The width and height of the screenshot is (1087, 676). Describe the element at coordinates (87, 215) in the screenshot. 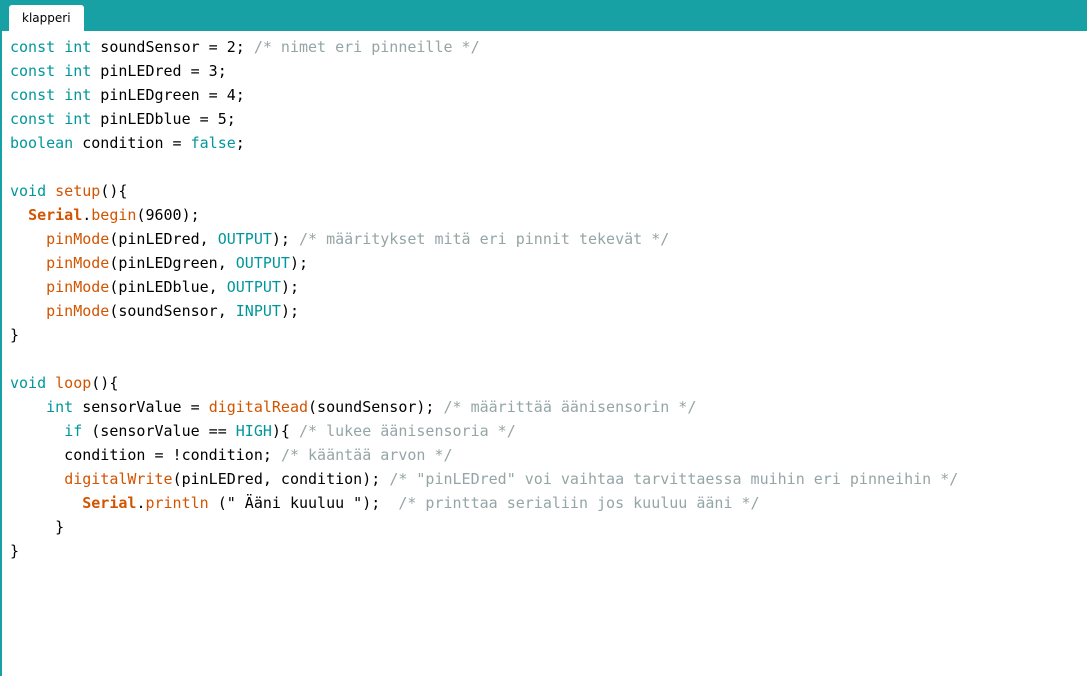

I see `code-token-text: .` at that location.